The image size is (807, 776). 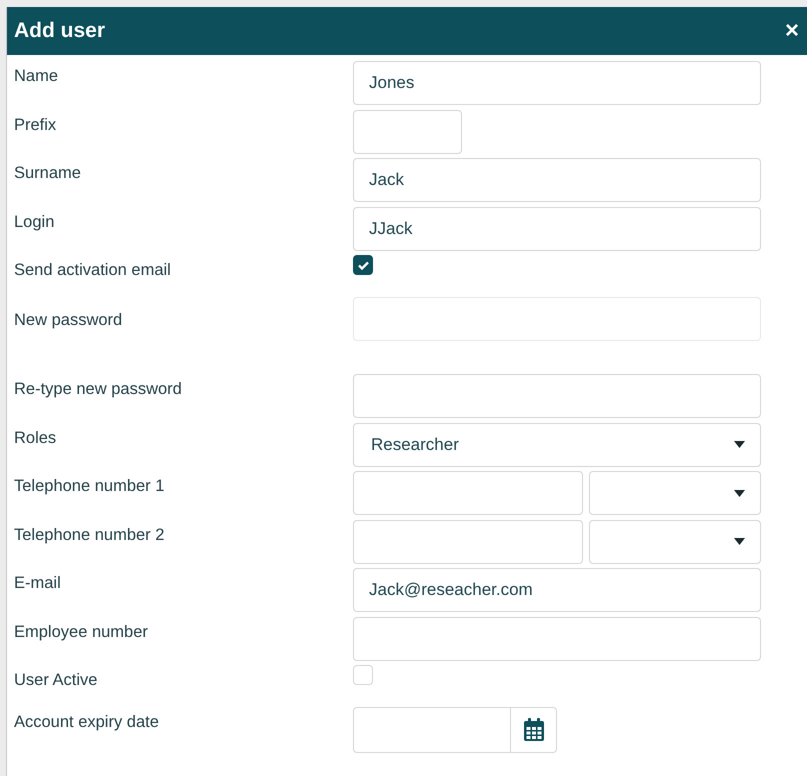 I want to click on close-button: ×, so click(x=791, y=31).